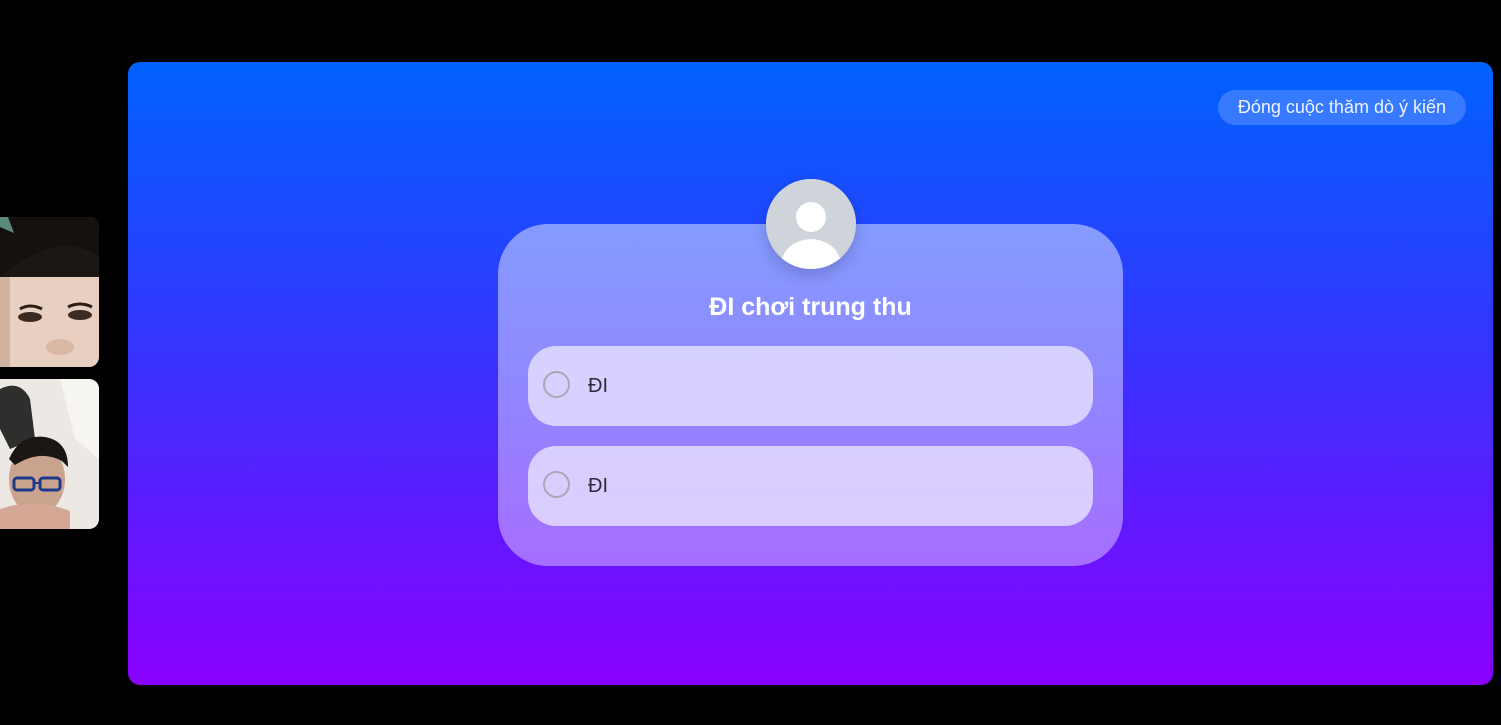  What do you see at coordinates (1341, 107) in the screenshot?
I see `close-poll-button: Đóng cuộc thăm dò ý kiến` at bounding box center [1341, 107].